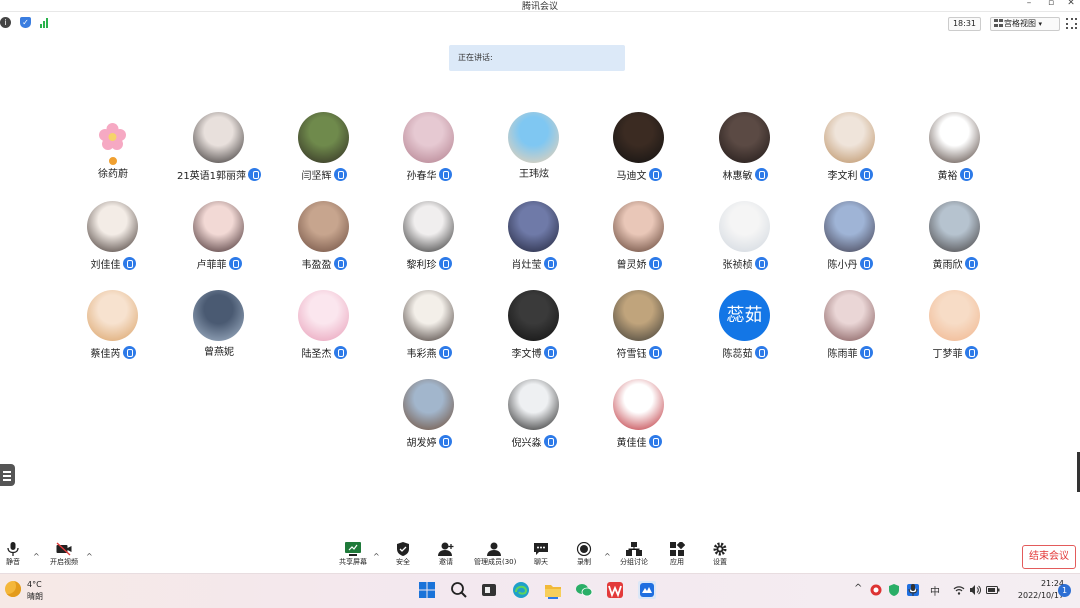 Image resolution: width=1080 pixels, height=608 pixels. Describe the element at coordinates (324, 331) in the screenshot. I see `participant-tile: 陆圣杰` at that location.